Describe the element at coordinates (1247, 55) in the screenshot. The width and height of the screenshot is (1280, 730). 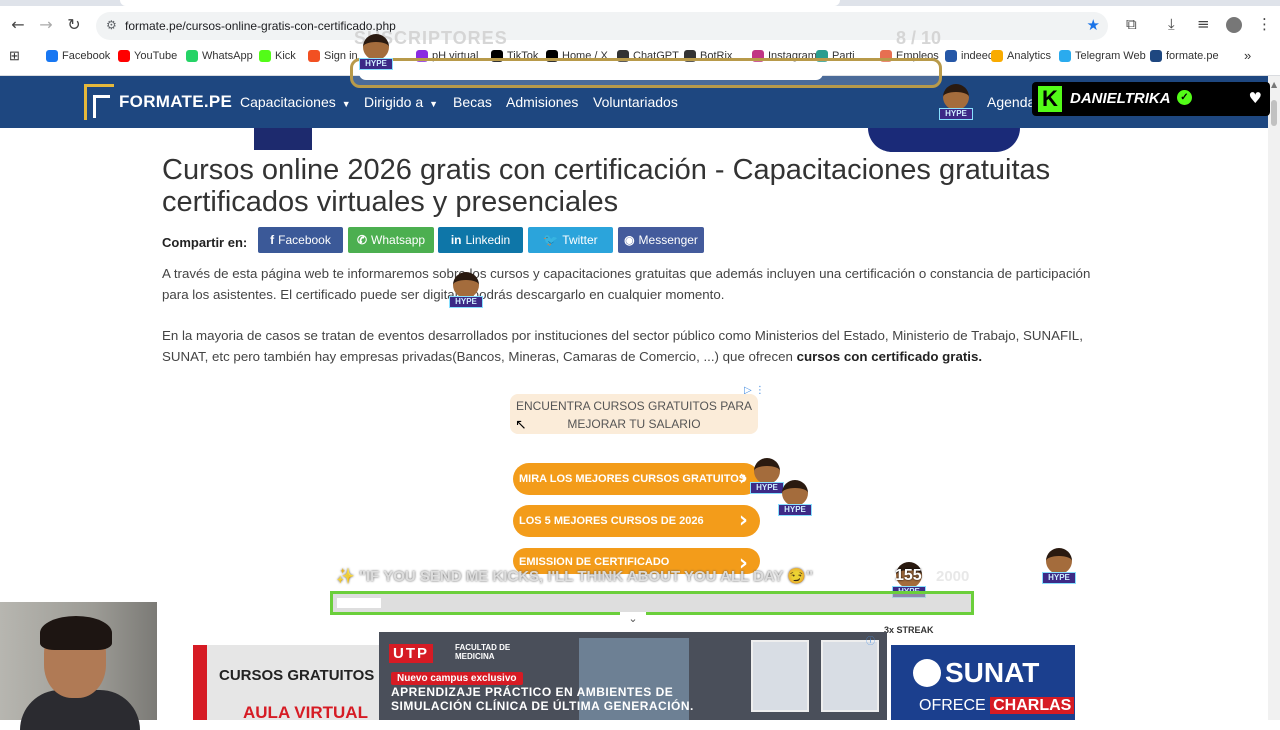
I see `more-bookmarks-icon: »` at that location.